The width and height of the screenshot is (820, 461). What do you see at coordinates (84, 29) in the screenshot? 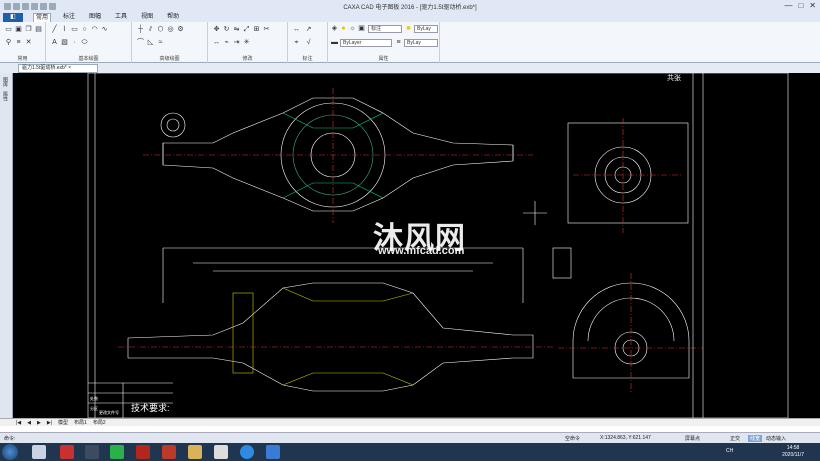
I see `circle-icon: ○` at bounding box center [84, 29].